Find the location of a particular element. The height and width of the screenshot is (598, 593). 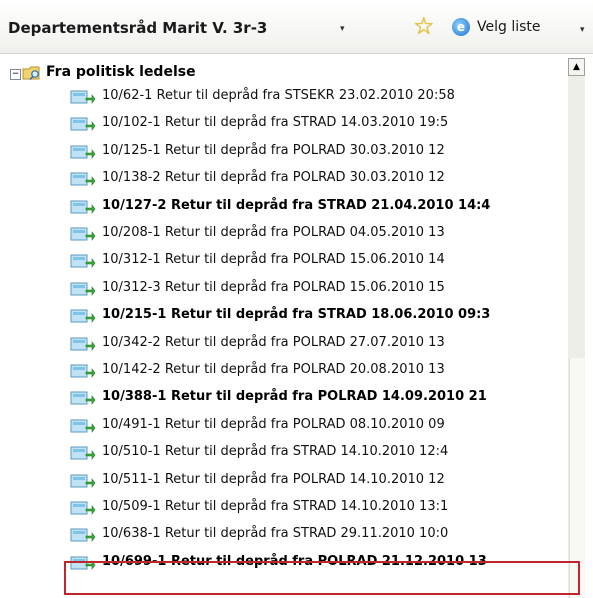

collapse-icon: − is located at coordinates (15, 74).